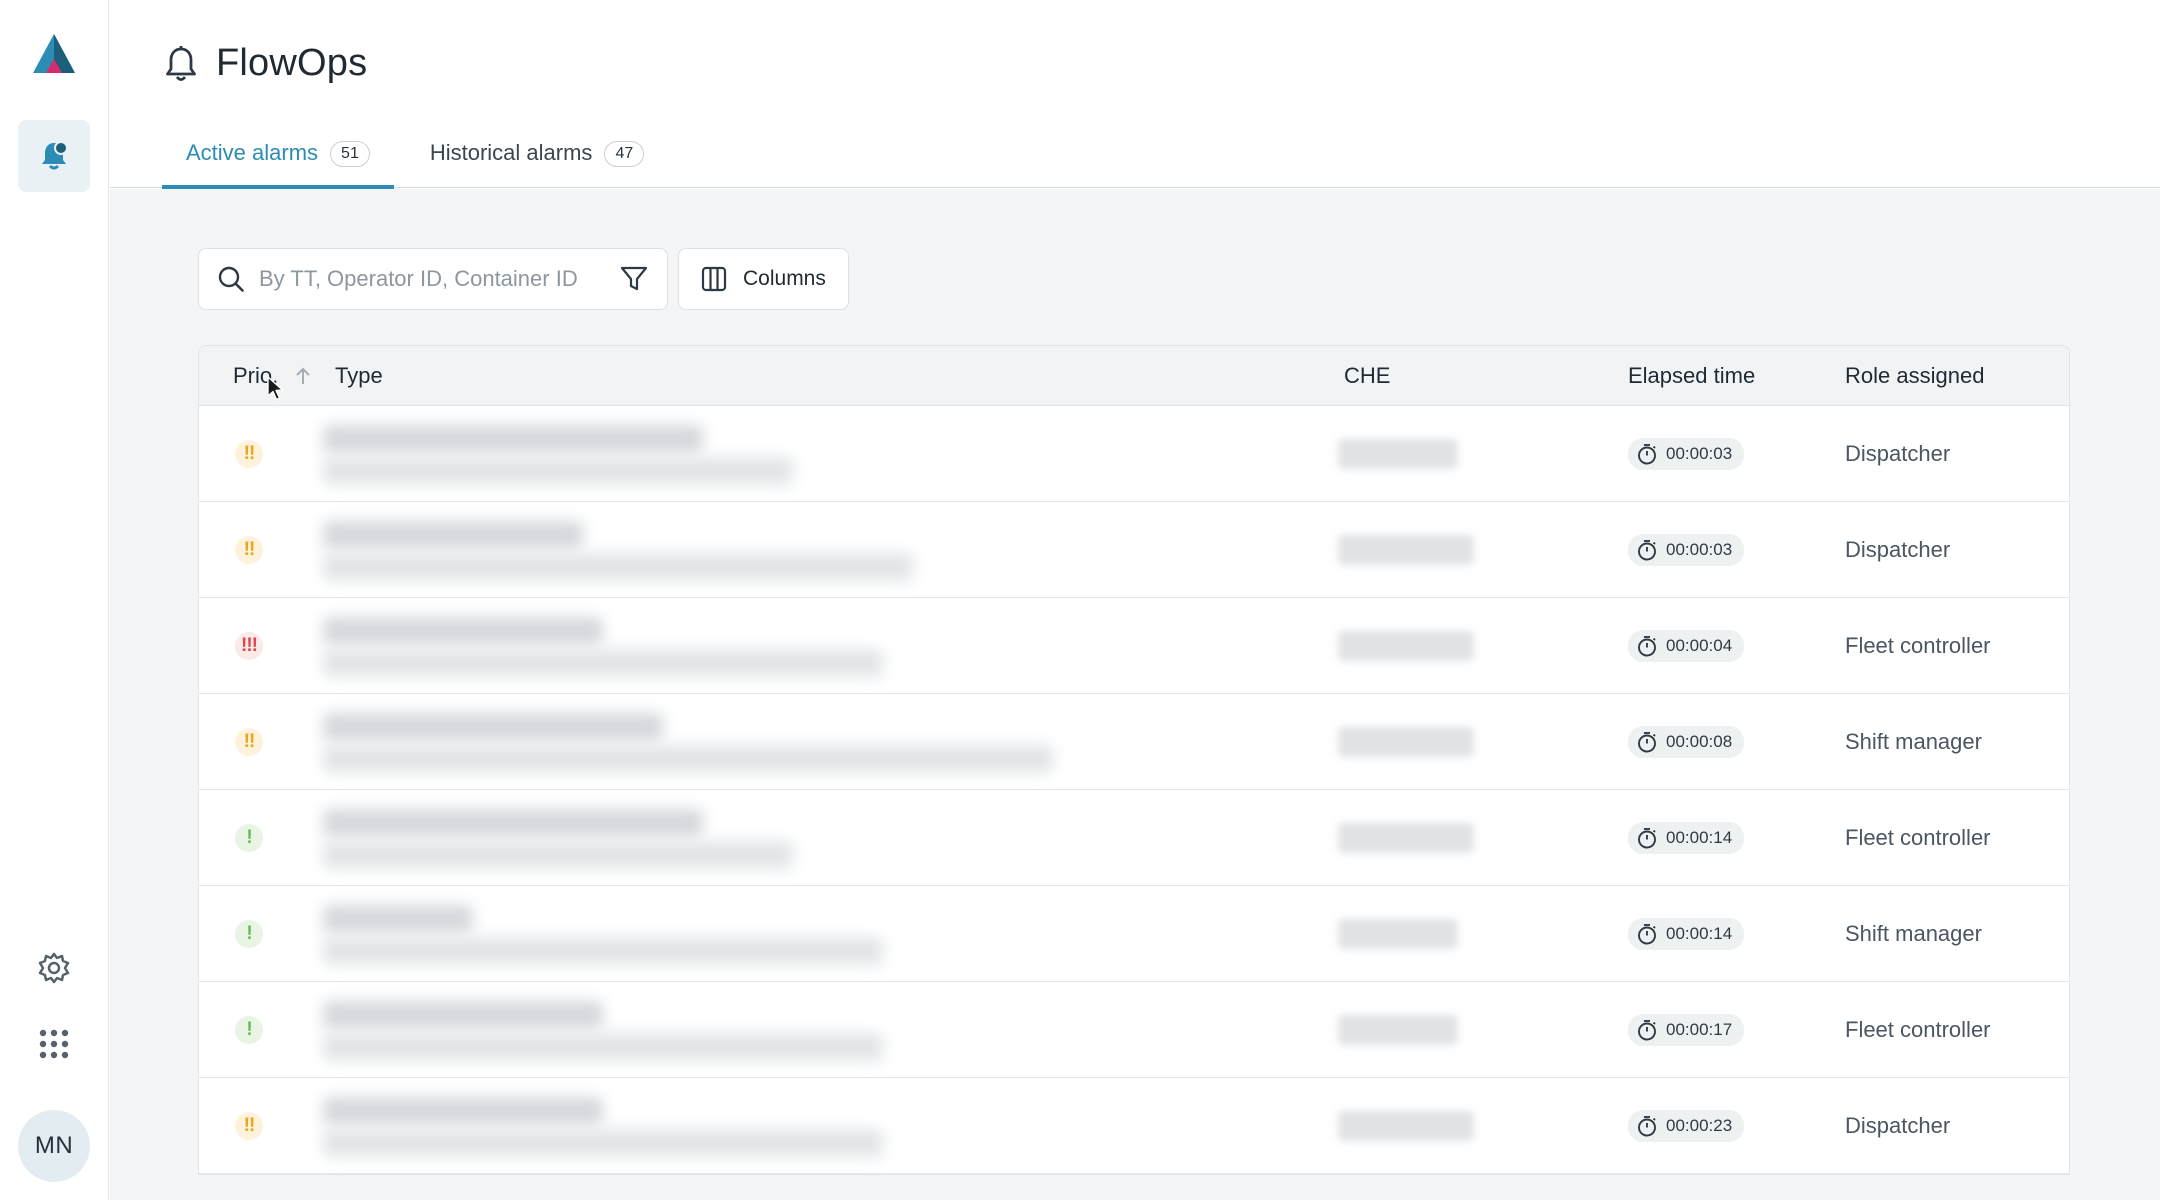 This screenshot has width=2160, height=1200. What do you see at coordinates (1691, 376) in the screenshot?
I see `column-header-elapsed: Elapsed time` at bounding box center [1691, 376].